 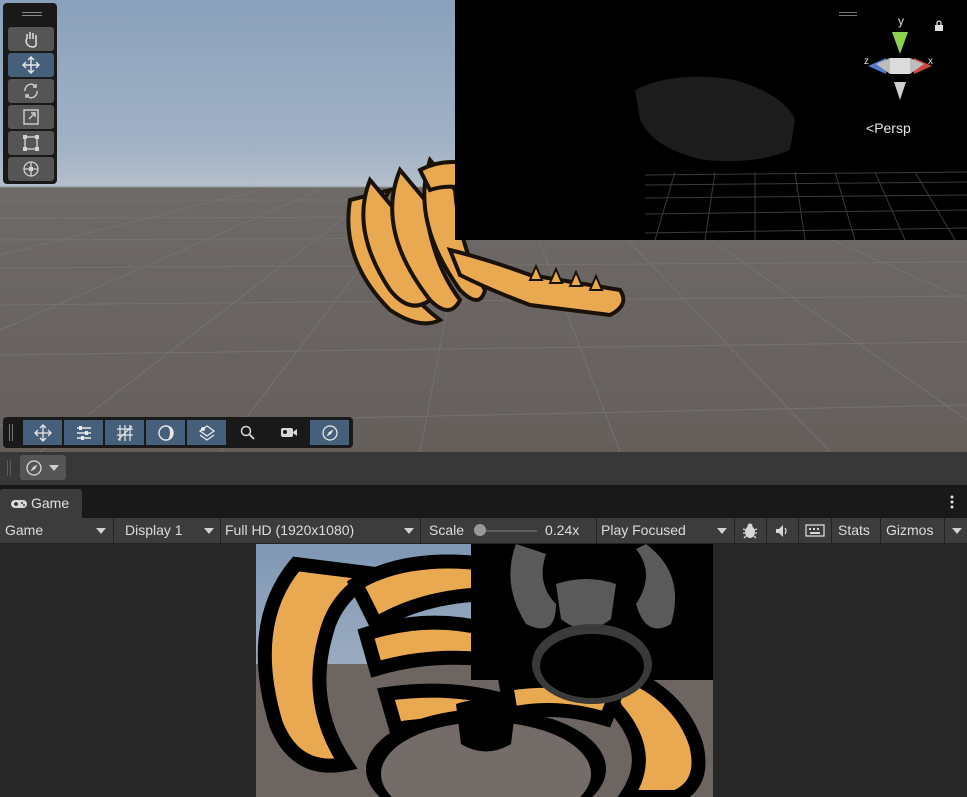 What do you see at coordinates (9, 468) in the screenshot?
I see `strip-grip` at bounding box center [9, 468].